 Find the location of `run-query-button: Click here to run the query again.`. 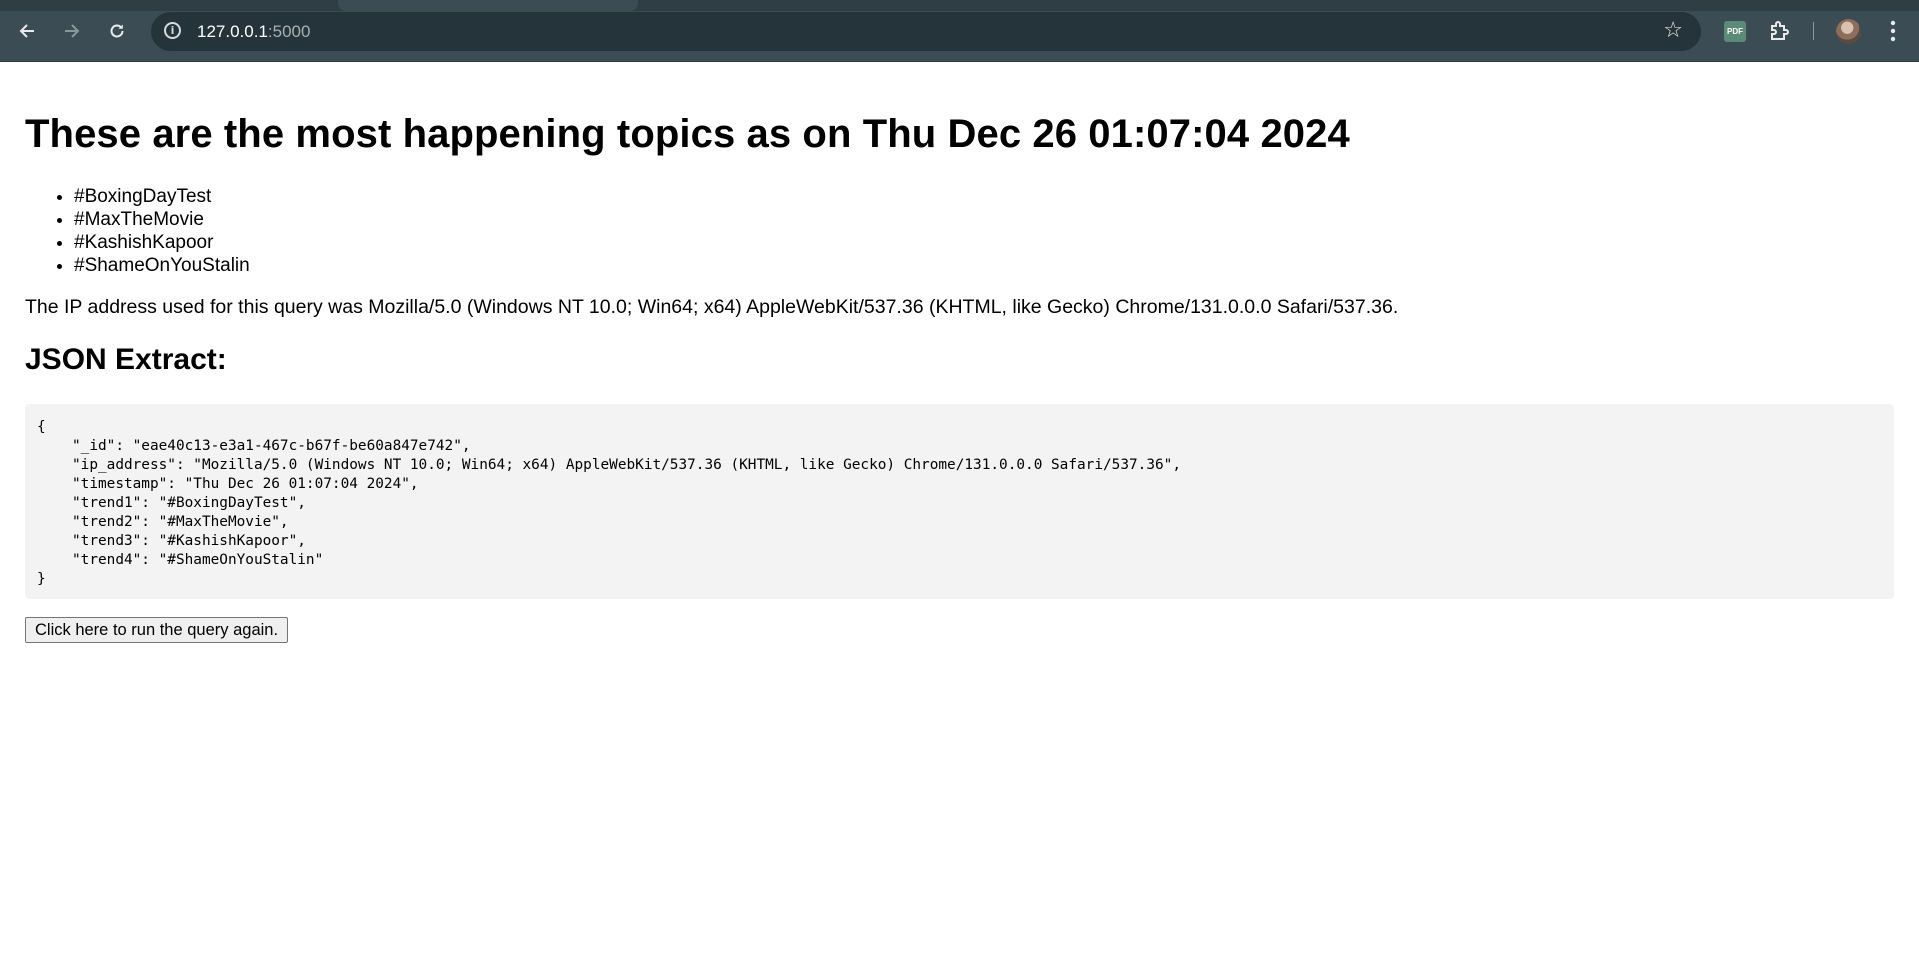

run-query-button: Click here to run the query again. is located at coordinates (157, 630).